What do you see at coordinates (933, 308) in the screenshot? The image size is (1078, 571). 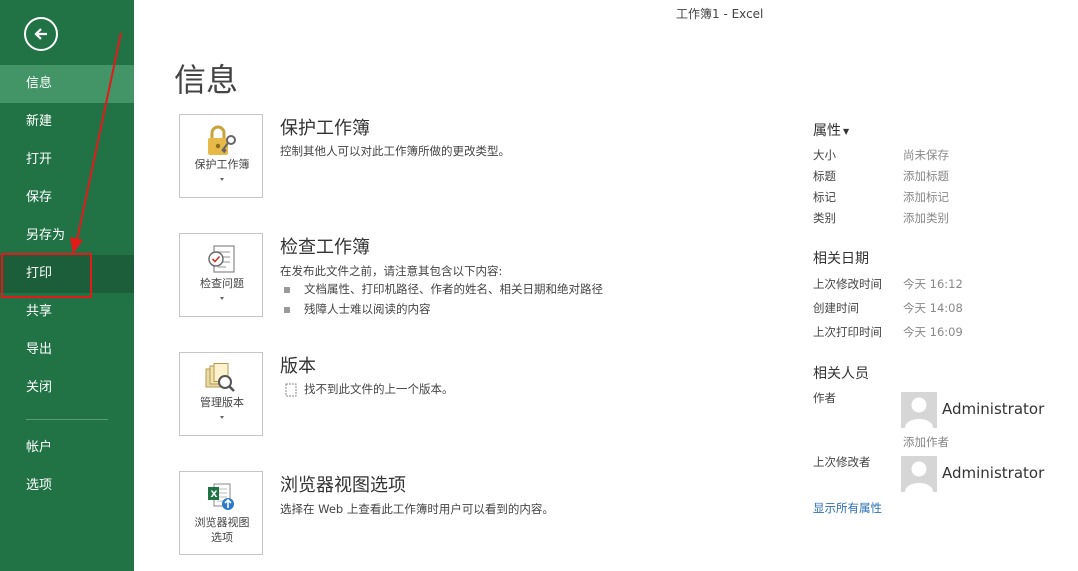 I see `date-value: 今天 14:08` at bounding box center [933, 308].